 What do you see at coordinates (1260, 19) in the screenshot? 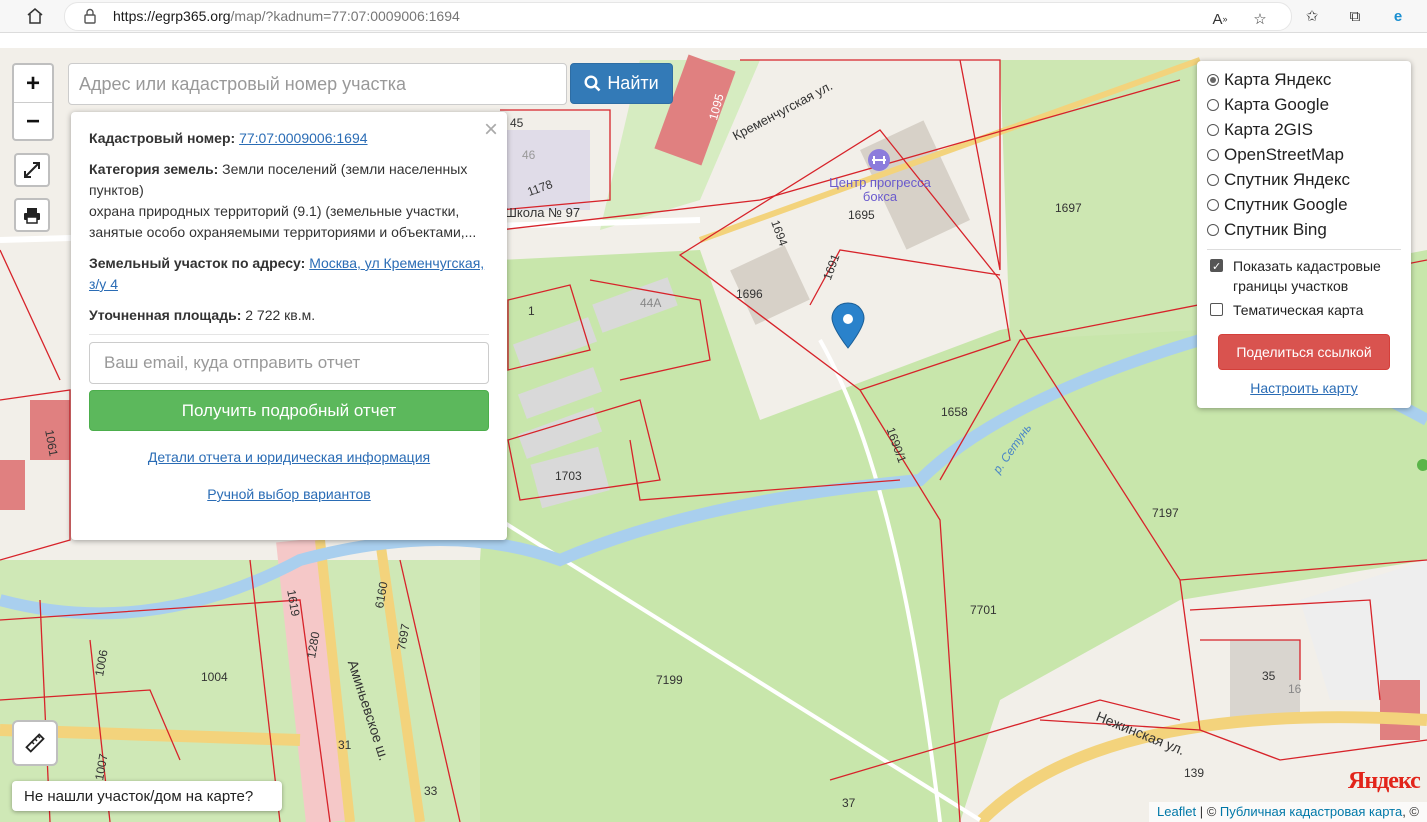
I see `add-favorite-icon: ☆` at bounding box center [1260, 19].